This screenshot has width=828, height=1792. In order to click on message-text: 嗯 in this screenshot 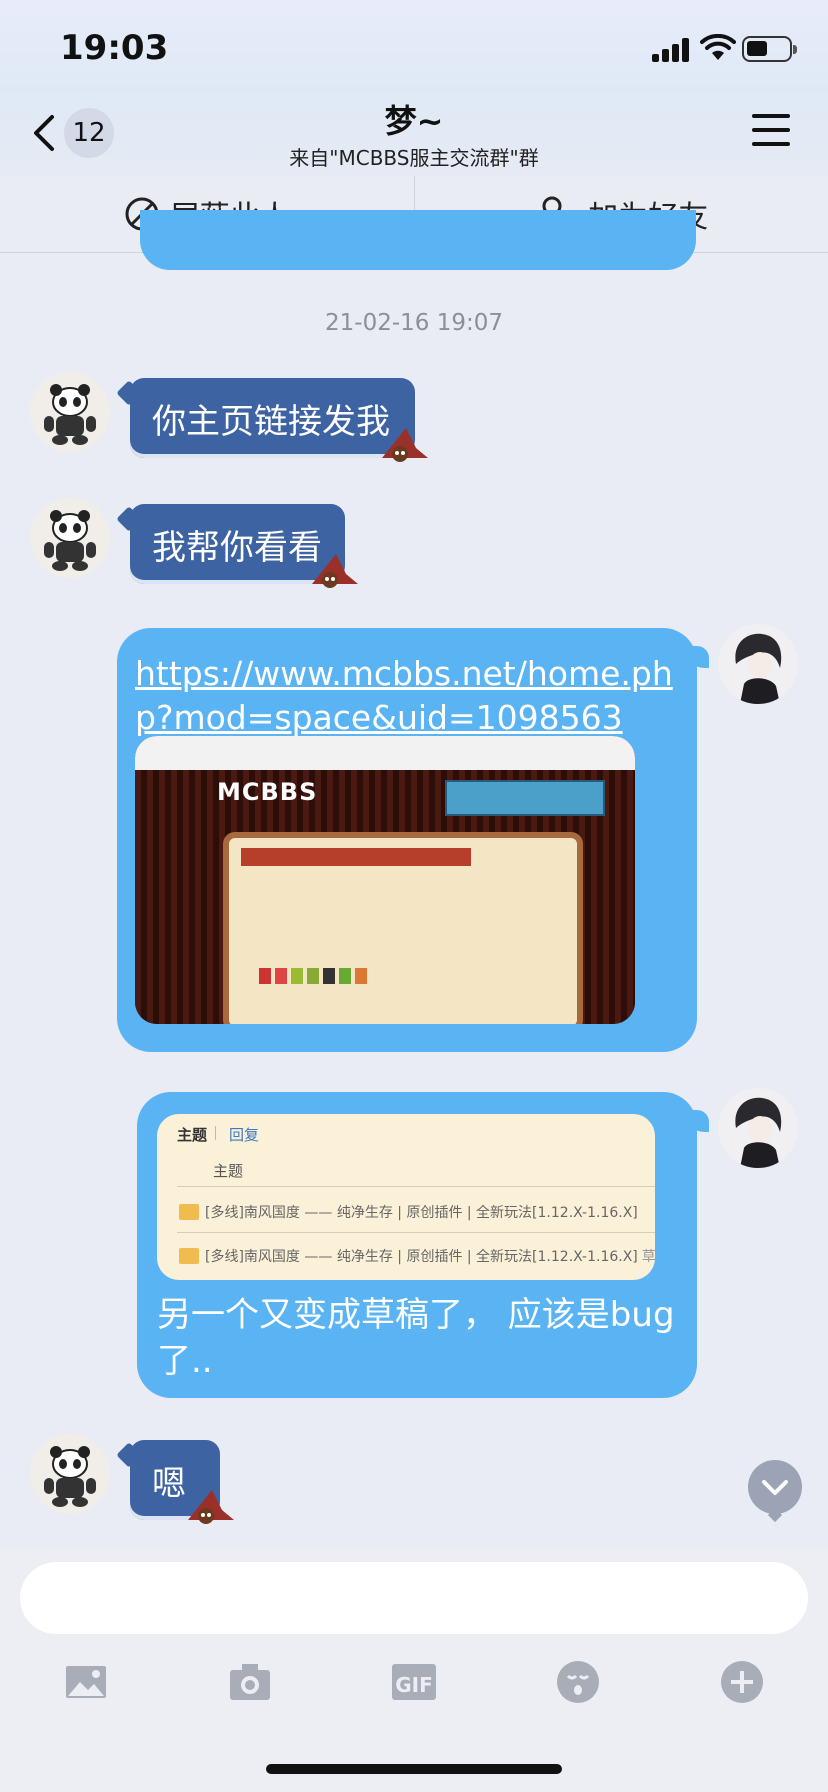, I will do `click(169, 1483)`.